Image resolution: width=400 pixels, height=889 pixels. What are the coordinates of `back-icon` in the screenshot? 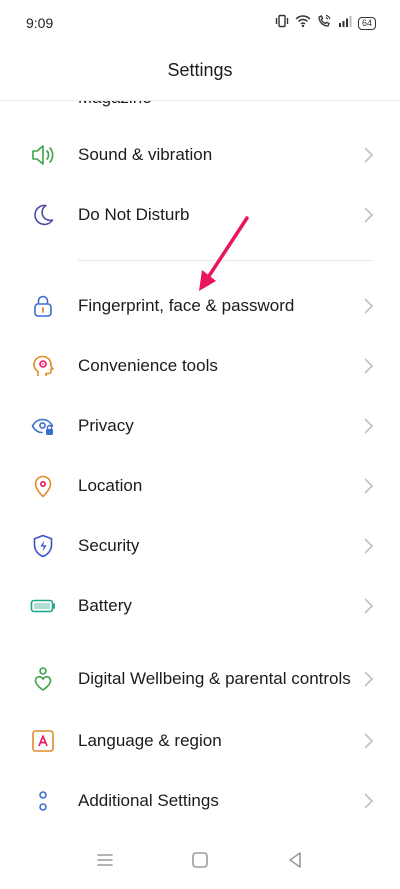 It's located at (295, 860).